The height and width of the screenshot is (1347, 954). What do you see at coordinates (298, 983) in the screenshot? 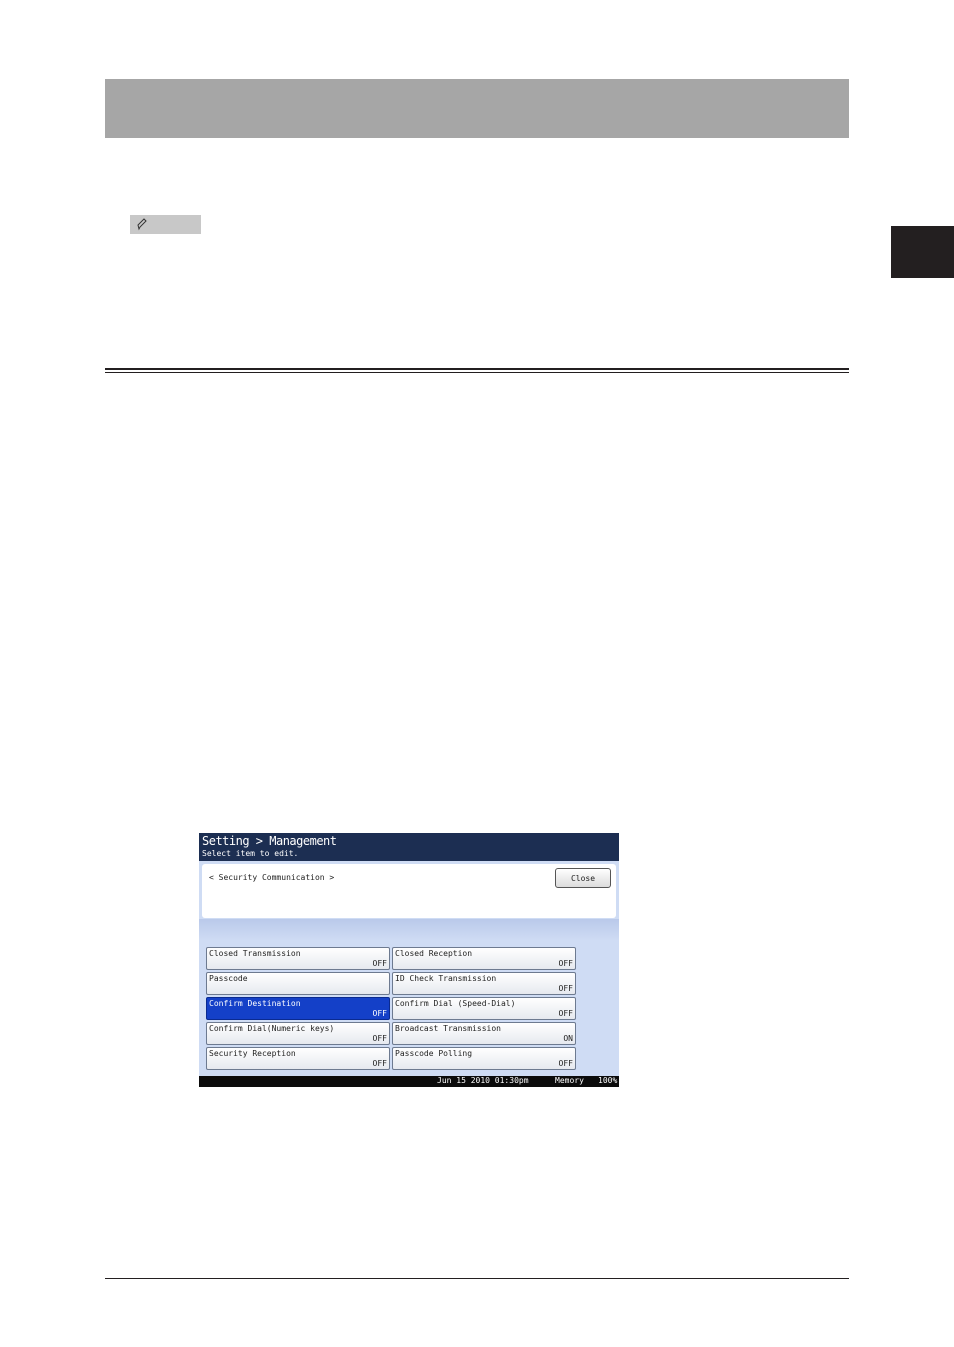
I see `option-passcode: Passcode` at bounding box center [298, 983].